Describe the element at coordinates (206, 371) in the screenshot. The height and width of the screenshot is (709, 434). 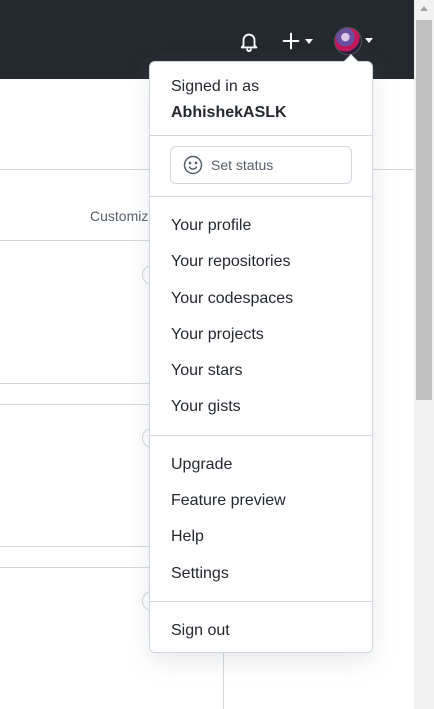
I see `menu-item-your-stars: Your stars` at that location.